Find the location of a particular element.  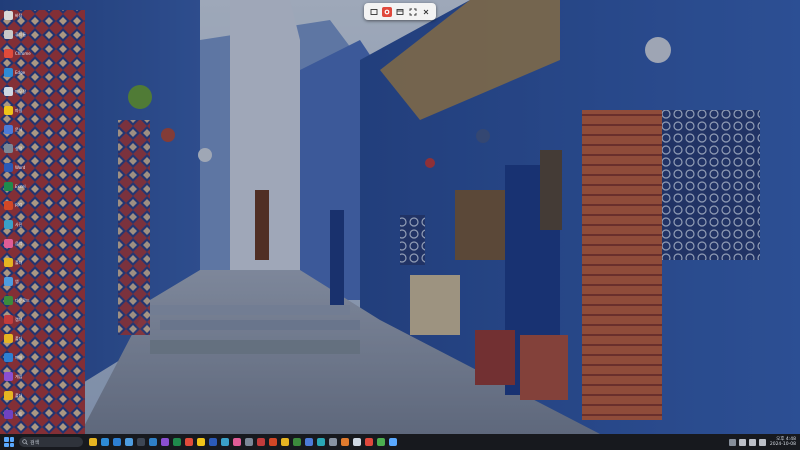

close-icon is located at coordinates (426, 12).